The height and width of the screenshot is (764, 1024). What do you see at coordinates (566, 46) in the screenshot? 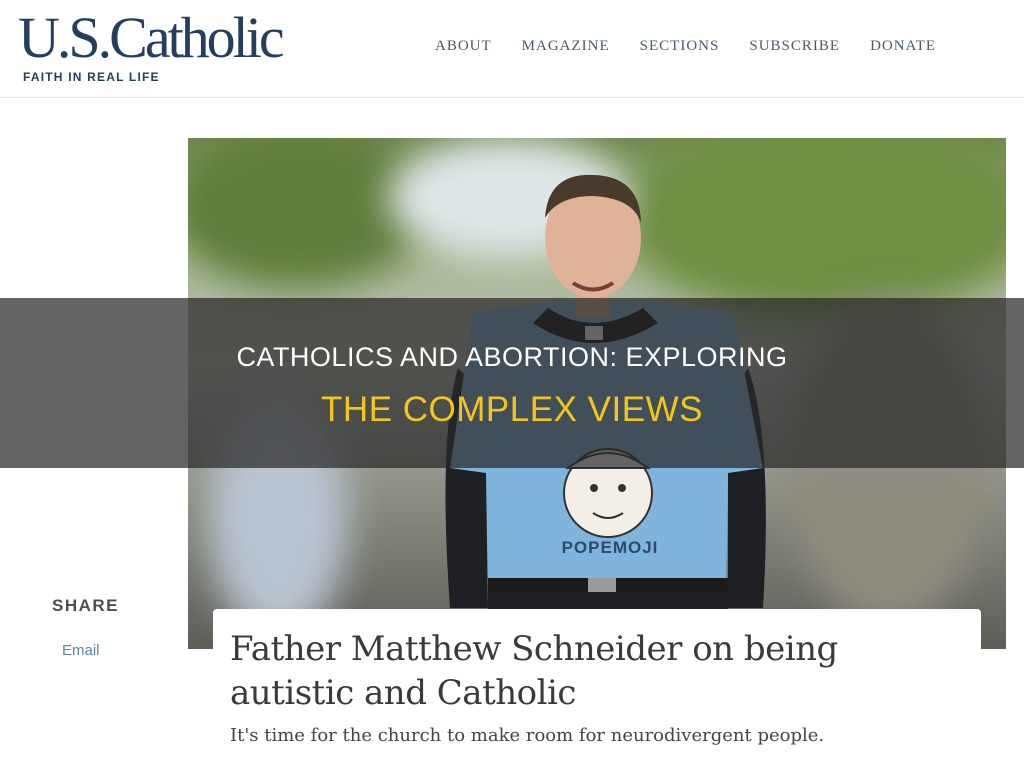
I see `nav-magazine: MAGAZINE` at bounding box center [566, 46].